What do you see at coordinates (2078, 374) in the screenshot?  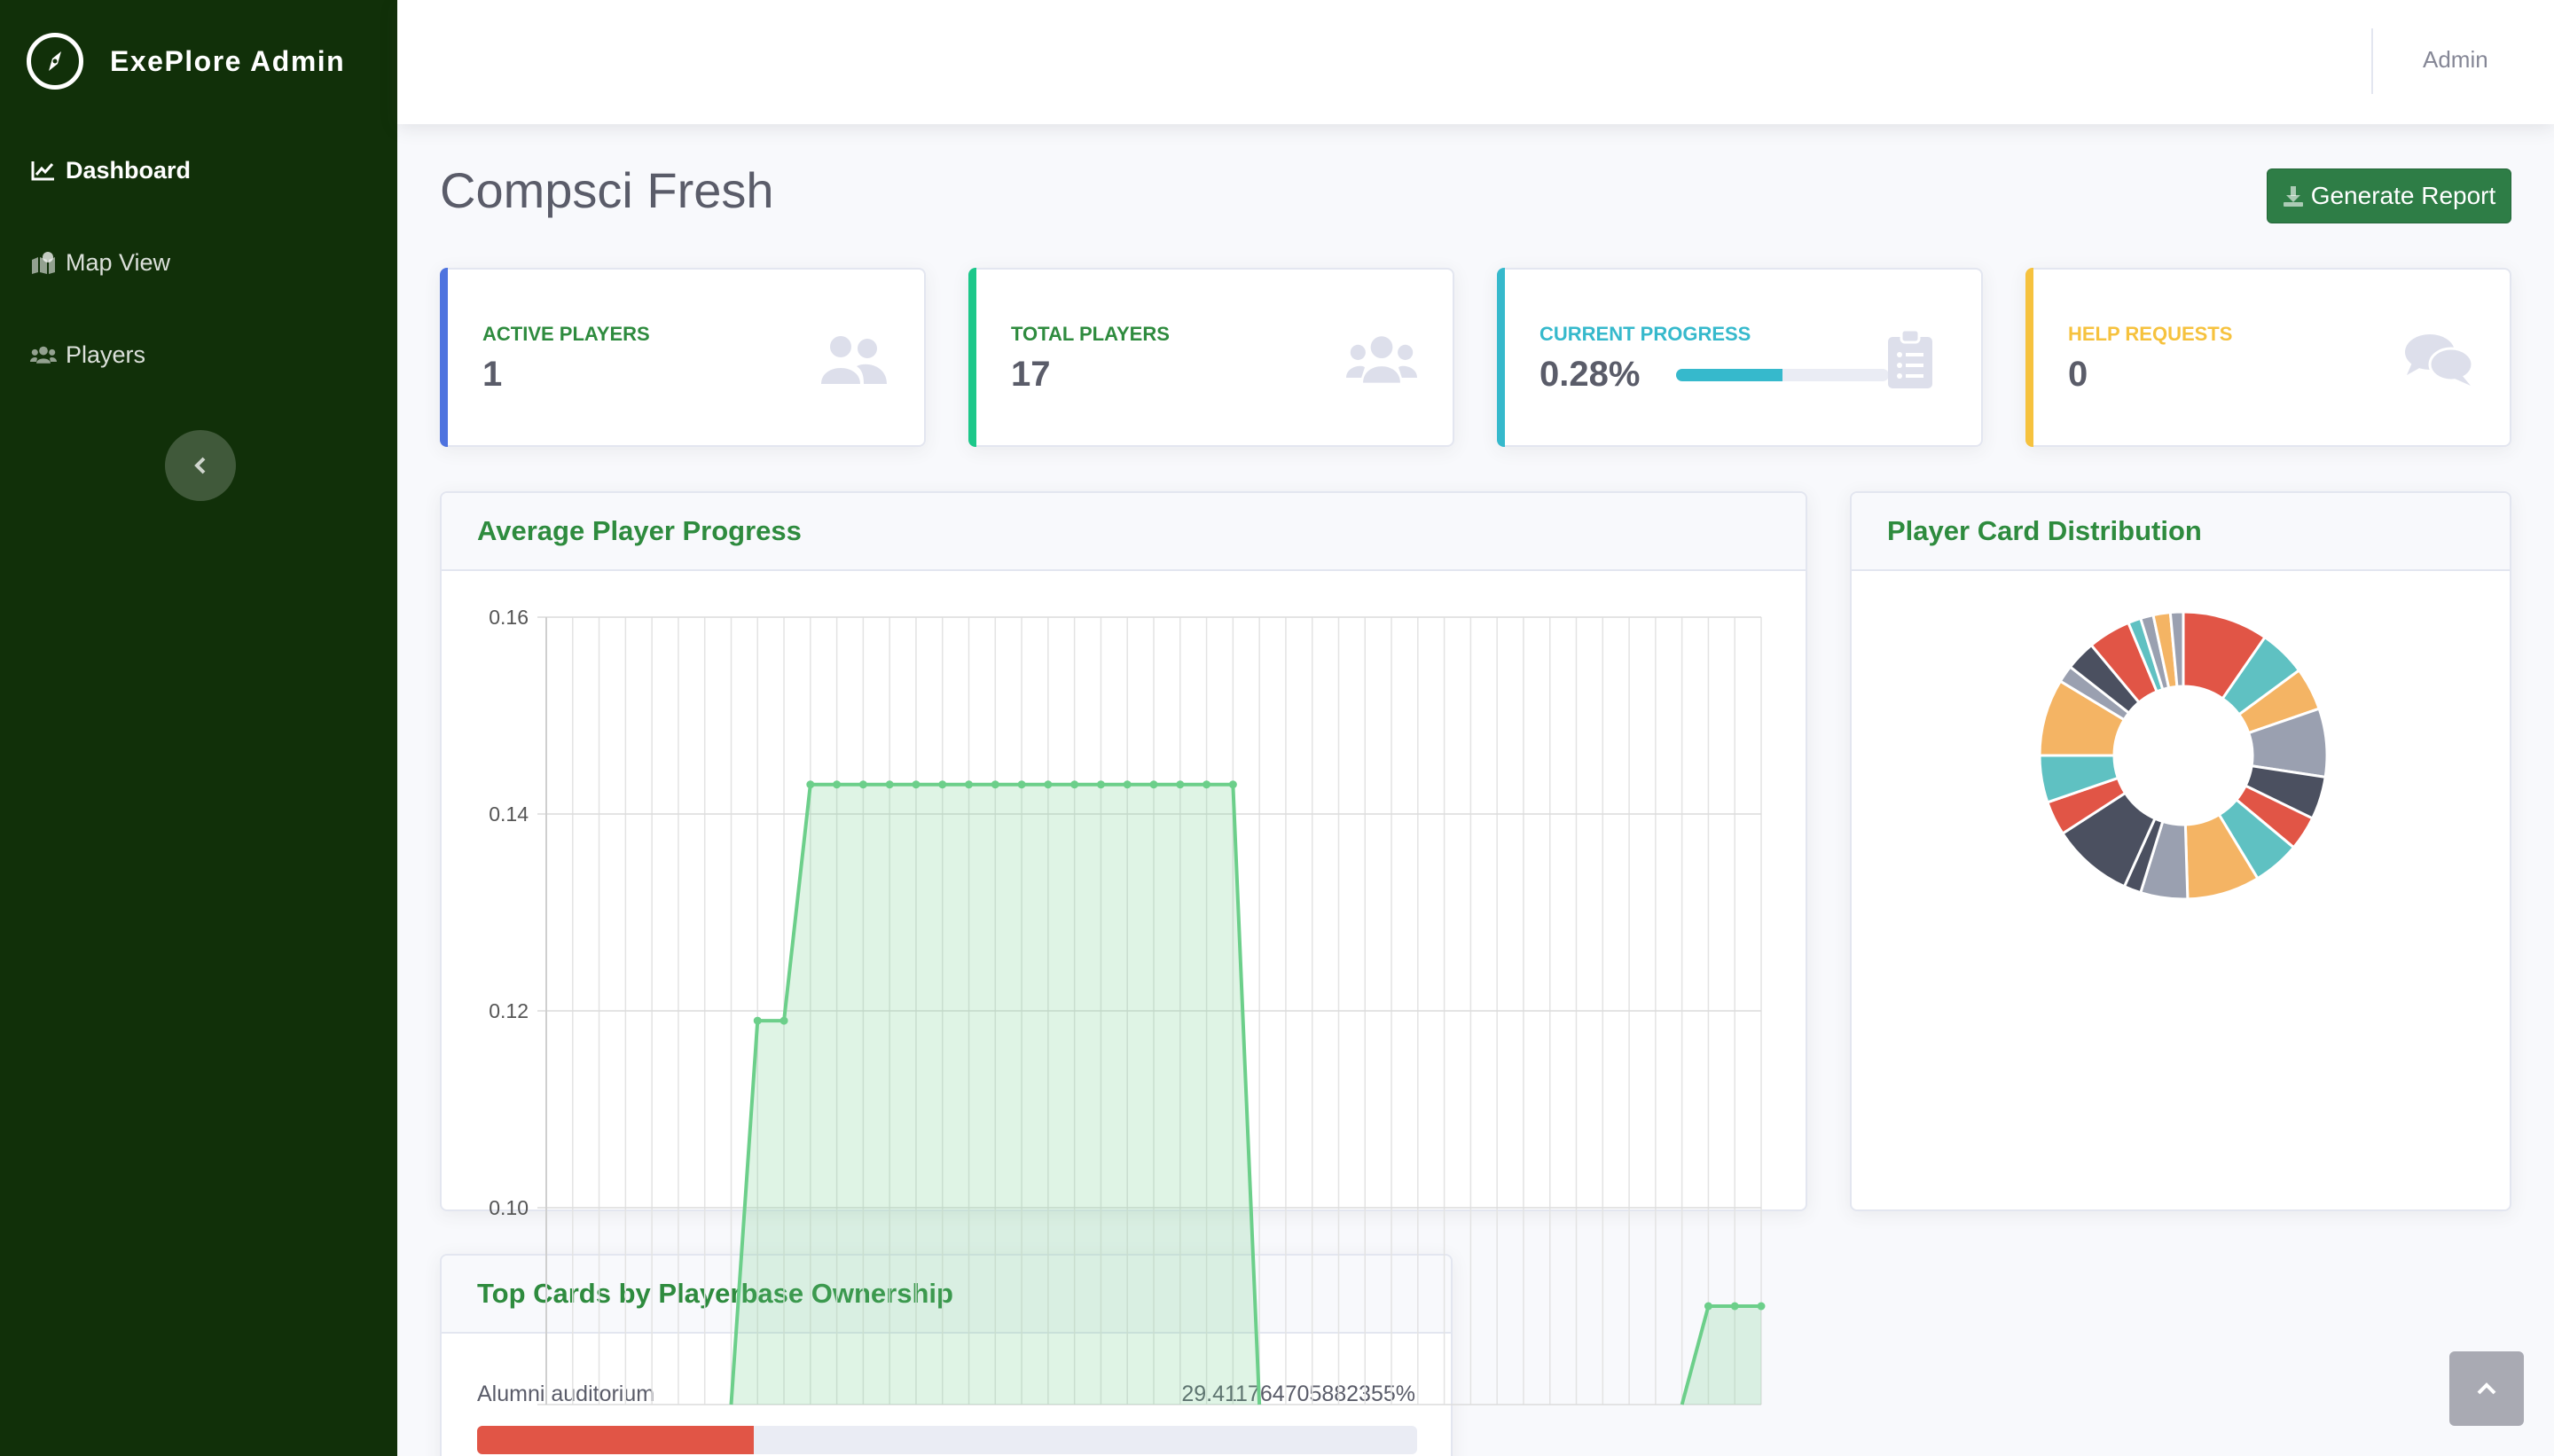 I see `stat-value: 0` at bounding box center [2078, 374].